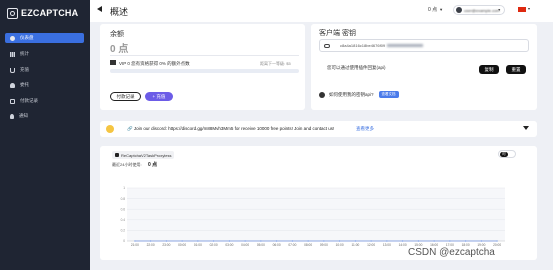  Describe the element at coordinates (522, 9) in the screenshot. I see `language-flag-icon` at that location.